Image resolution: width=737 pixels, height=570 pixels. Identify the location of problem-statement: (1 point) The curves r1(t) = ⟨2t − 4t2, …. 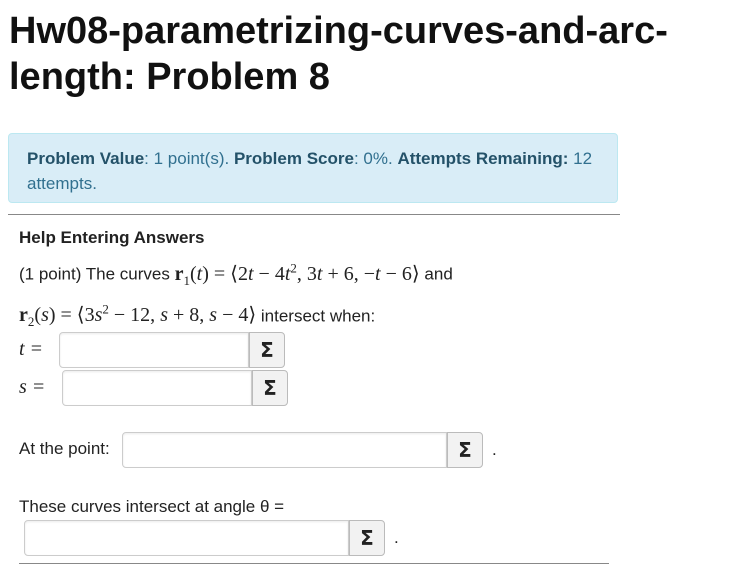
(314, 294).